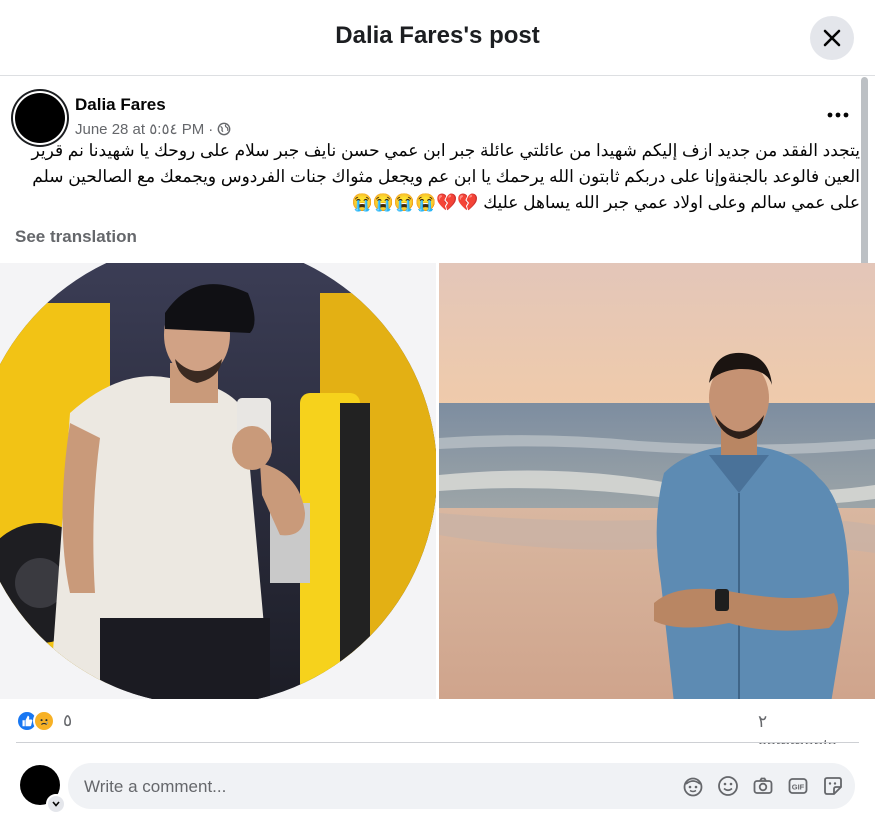  I want to click on chevron-down-icon, so click(56, 804).